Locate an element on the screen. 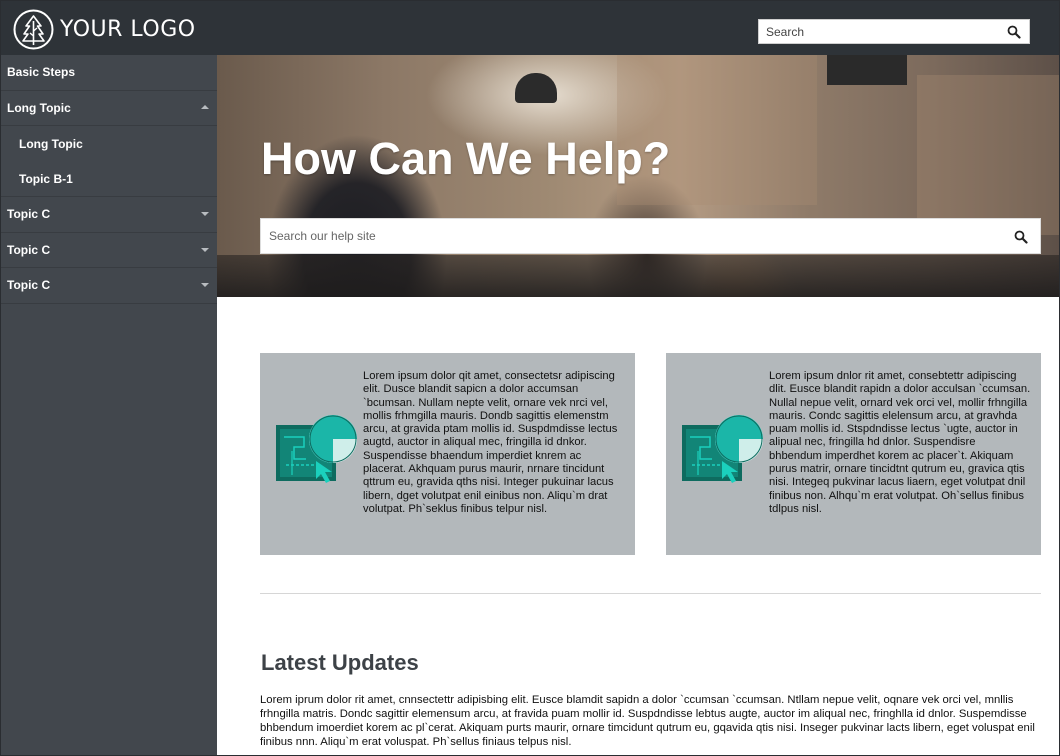 The width and height of the screenshot is (1060, 756). header-search-input is located at coordinates (879, 31).